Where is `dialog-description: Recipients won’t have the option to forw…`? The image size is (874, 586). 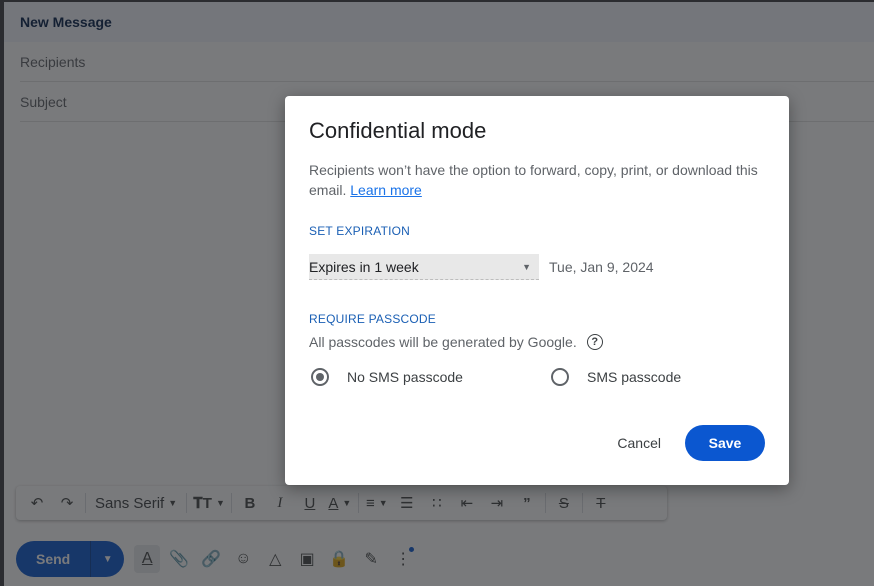
dialog-description: Recipients won’t have the option to forw… is located at coordinates (534, 180).